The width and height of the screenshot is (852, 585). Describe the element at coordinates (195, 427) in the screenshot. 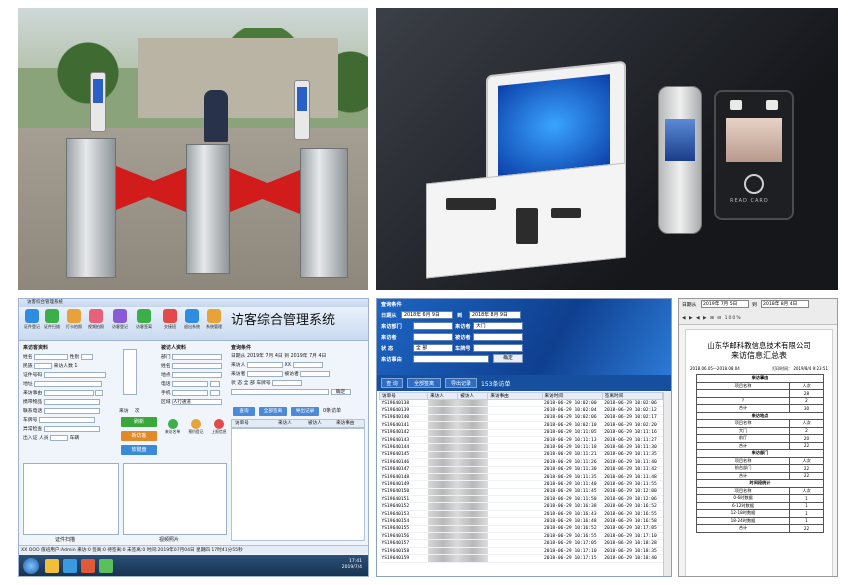

I see `reservation-icon: 预约登记` at that location.